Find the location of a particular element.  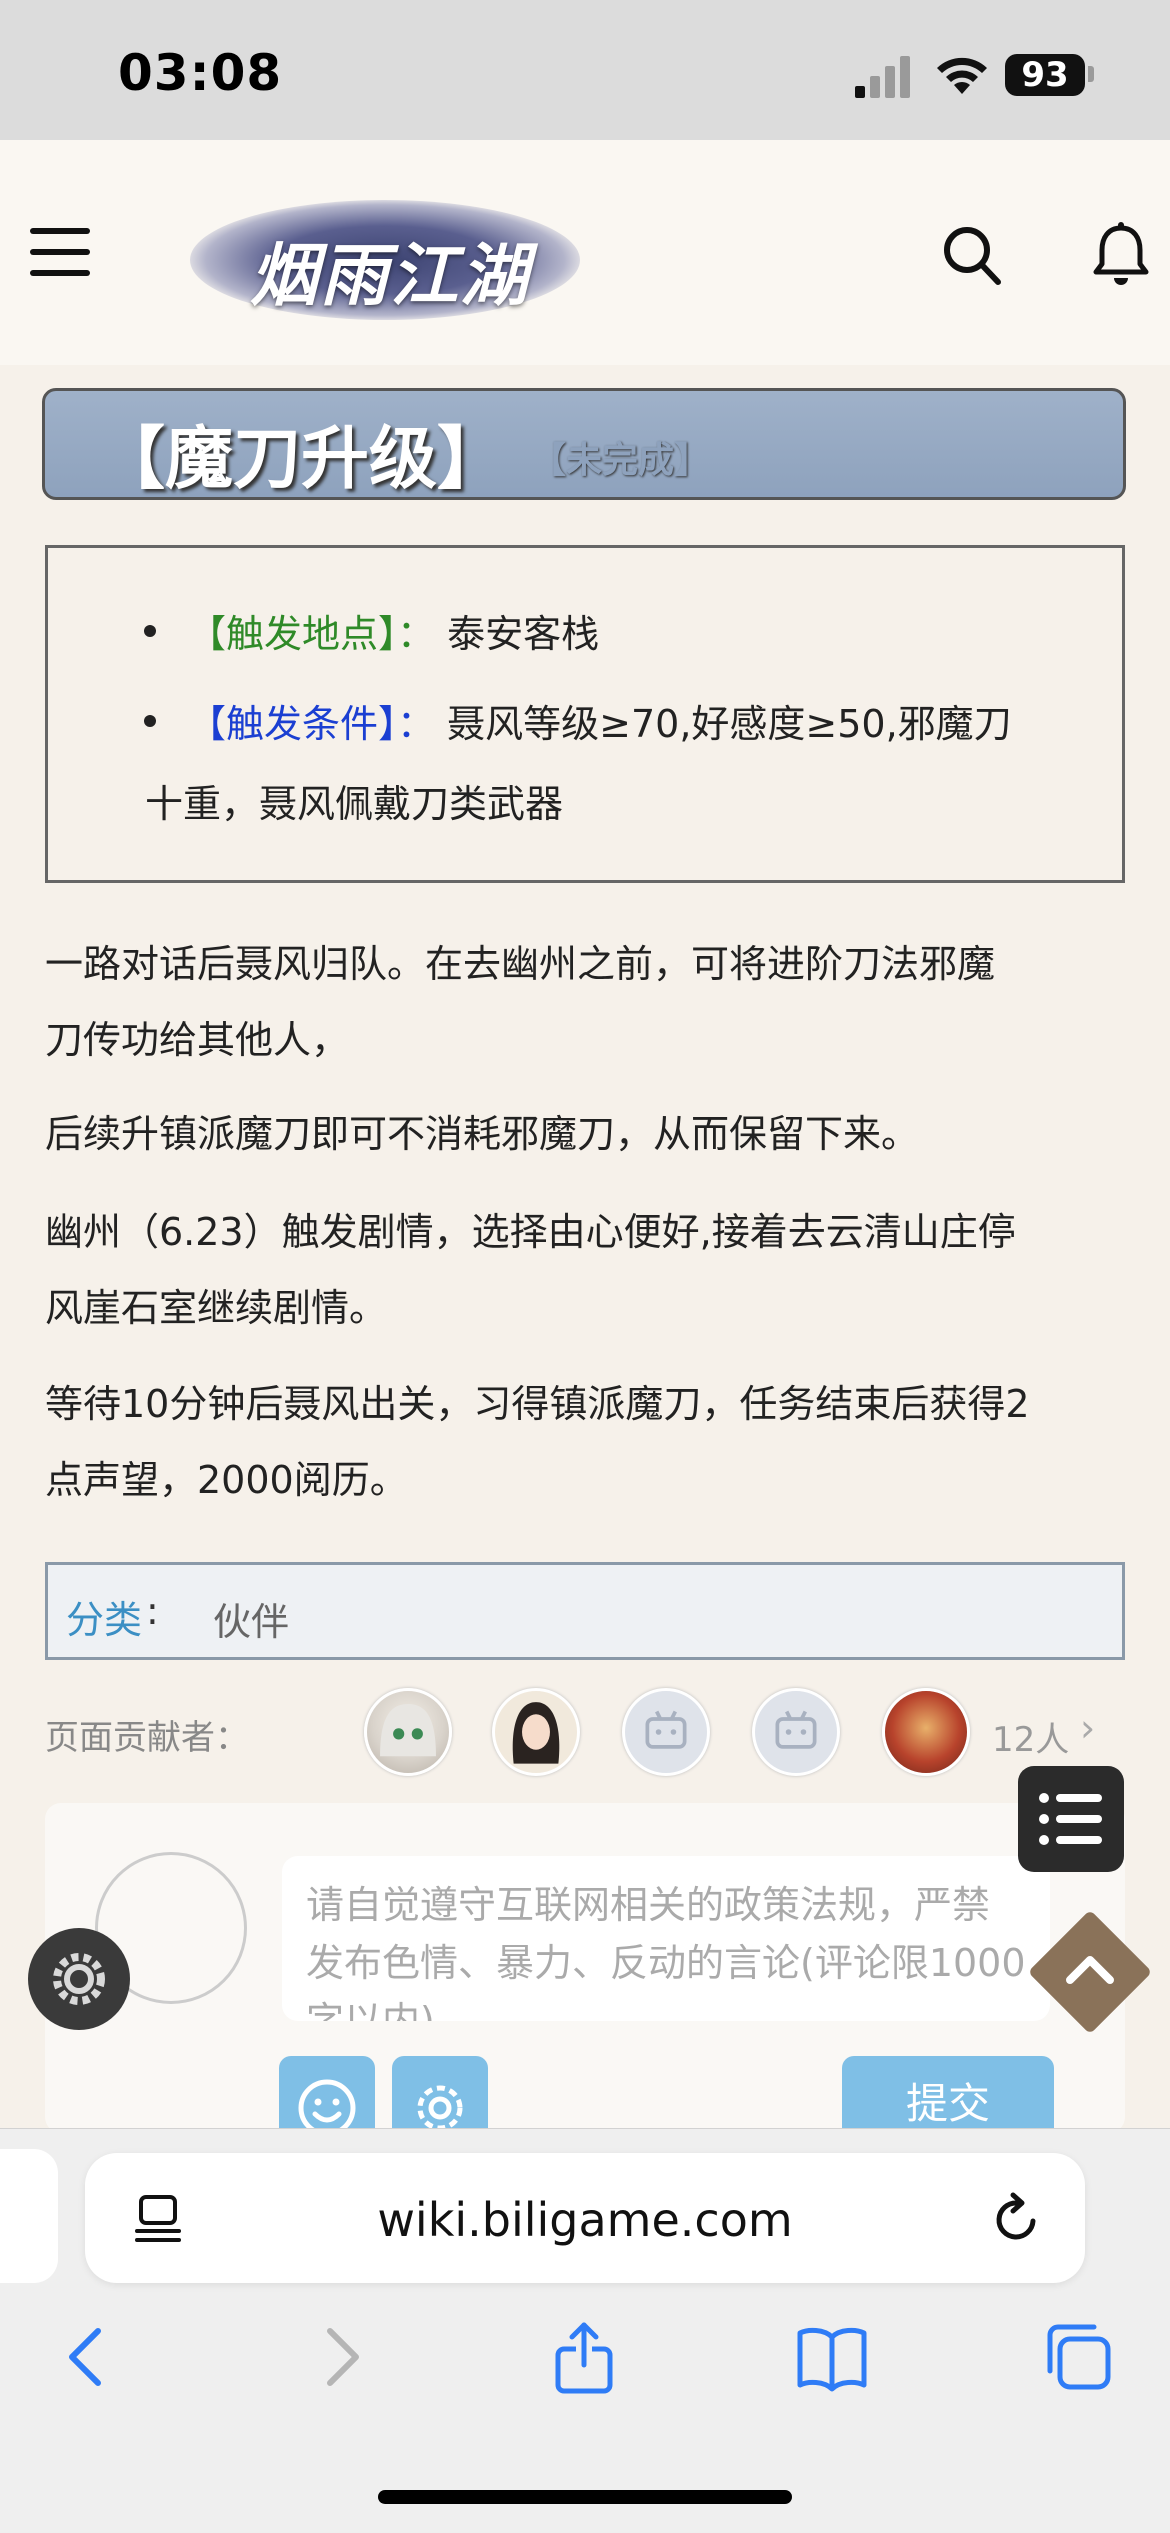

wifi-icon is located at coordinates (962, 75).